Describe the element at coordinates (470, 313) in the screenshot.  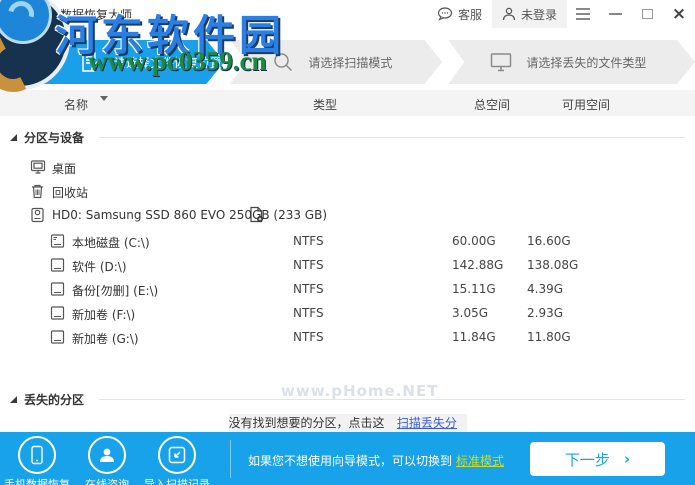
I see `partition-total: 3.05G` at that location.